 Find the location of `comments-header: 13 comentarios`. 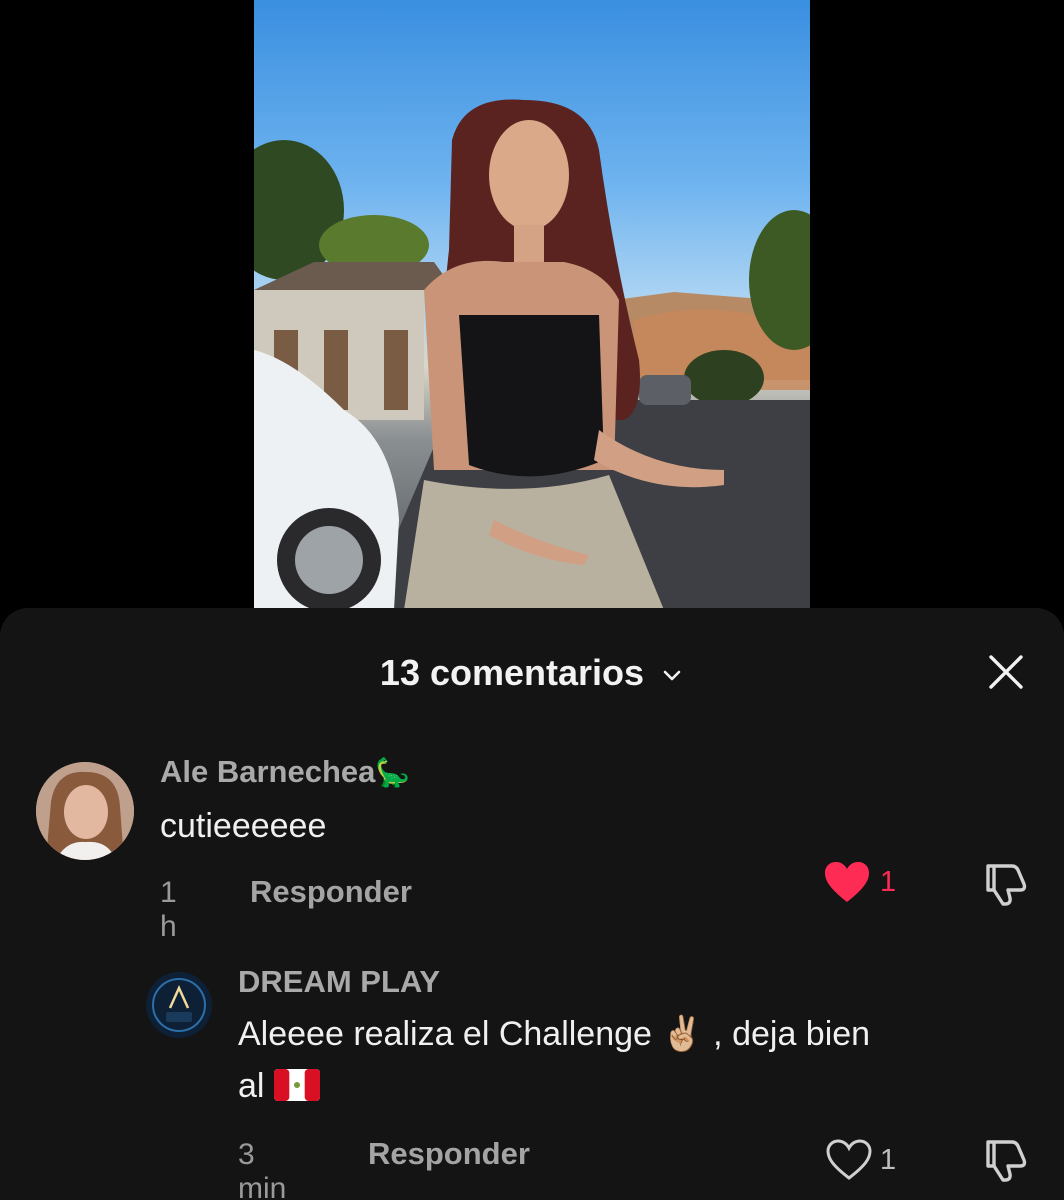

comments-header: 13 comentarios is located at coordinates (532, 673).